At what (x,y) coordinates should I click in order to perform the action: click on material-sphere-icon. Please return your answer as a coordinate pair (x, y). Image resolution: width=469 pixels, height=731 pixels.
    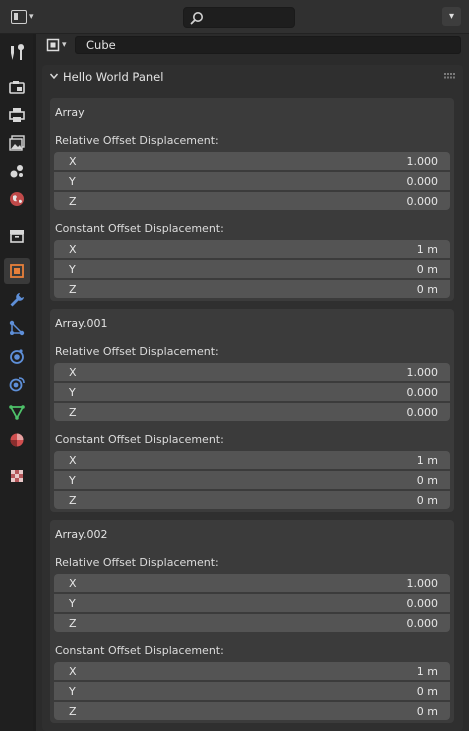
    Looking at the image, I should click on (17, 440).